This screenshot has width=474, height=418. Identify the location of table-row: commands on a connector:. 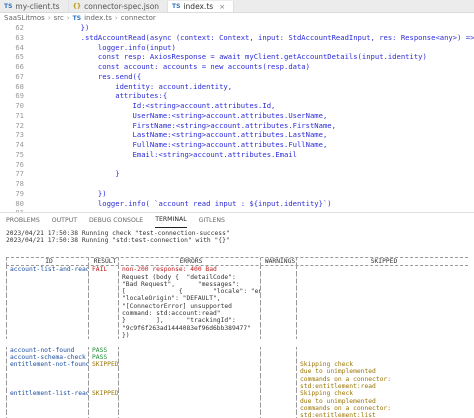
(237, 408).